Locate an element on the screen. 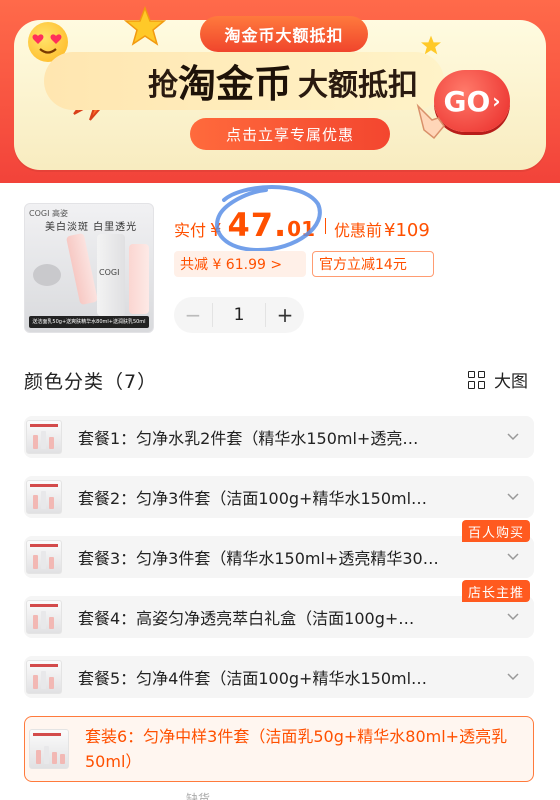 This screenshot has height=800, width=560. sku-option: 套餐4：高姿匀净透亮萃白礼盒（洁面100g+… 店长主推 is located at coordinates (279, 609).